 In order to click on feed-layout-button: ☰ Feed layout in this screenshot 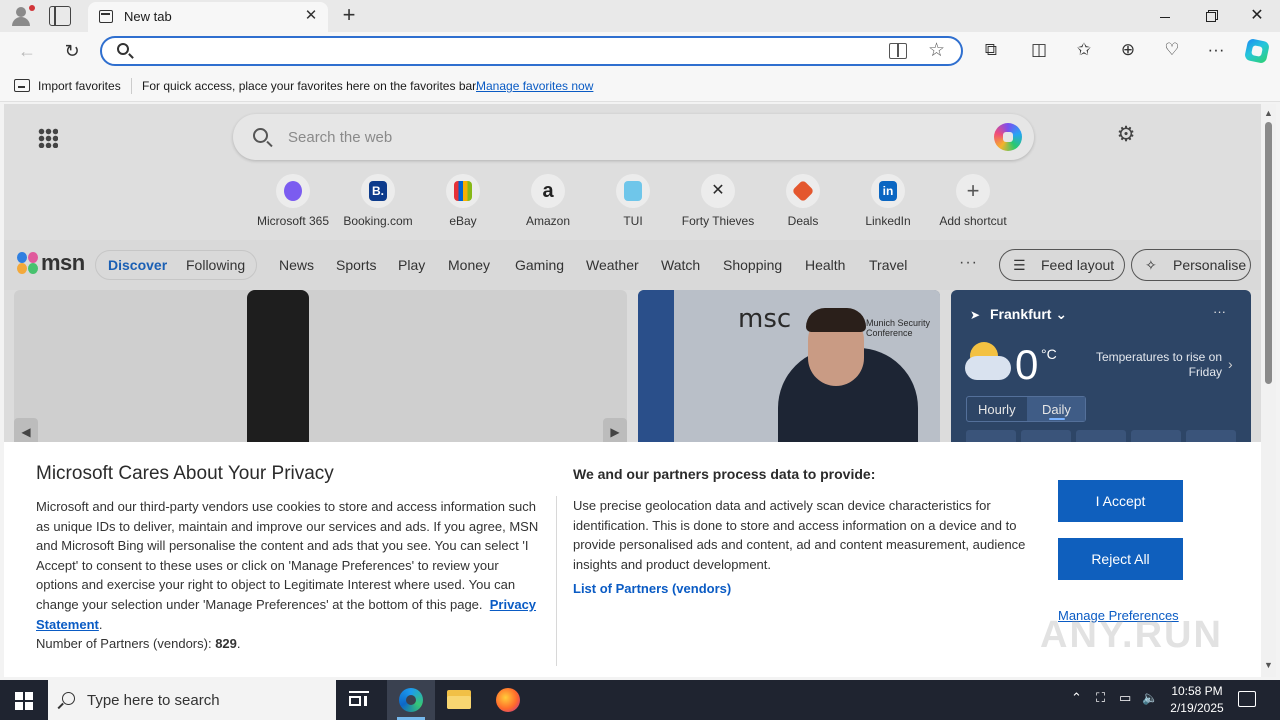, I will do `click(1062, 265)`.